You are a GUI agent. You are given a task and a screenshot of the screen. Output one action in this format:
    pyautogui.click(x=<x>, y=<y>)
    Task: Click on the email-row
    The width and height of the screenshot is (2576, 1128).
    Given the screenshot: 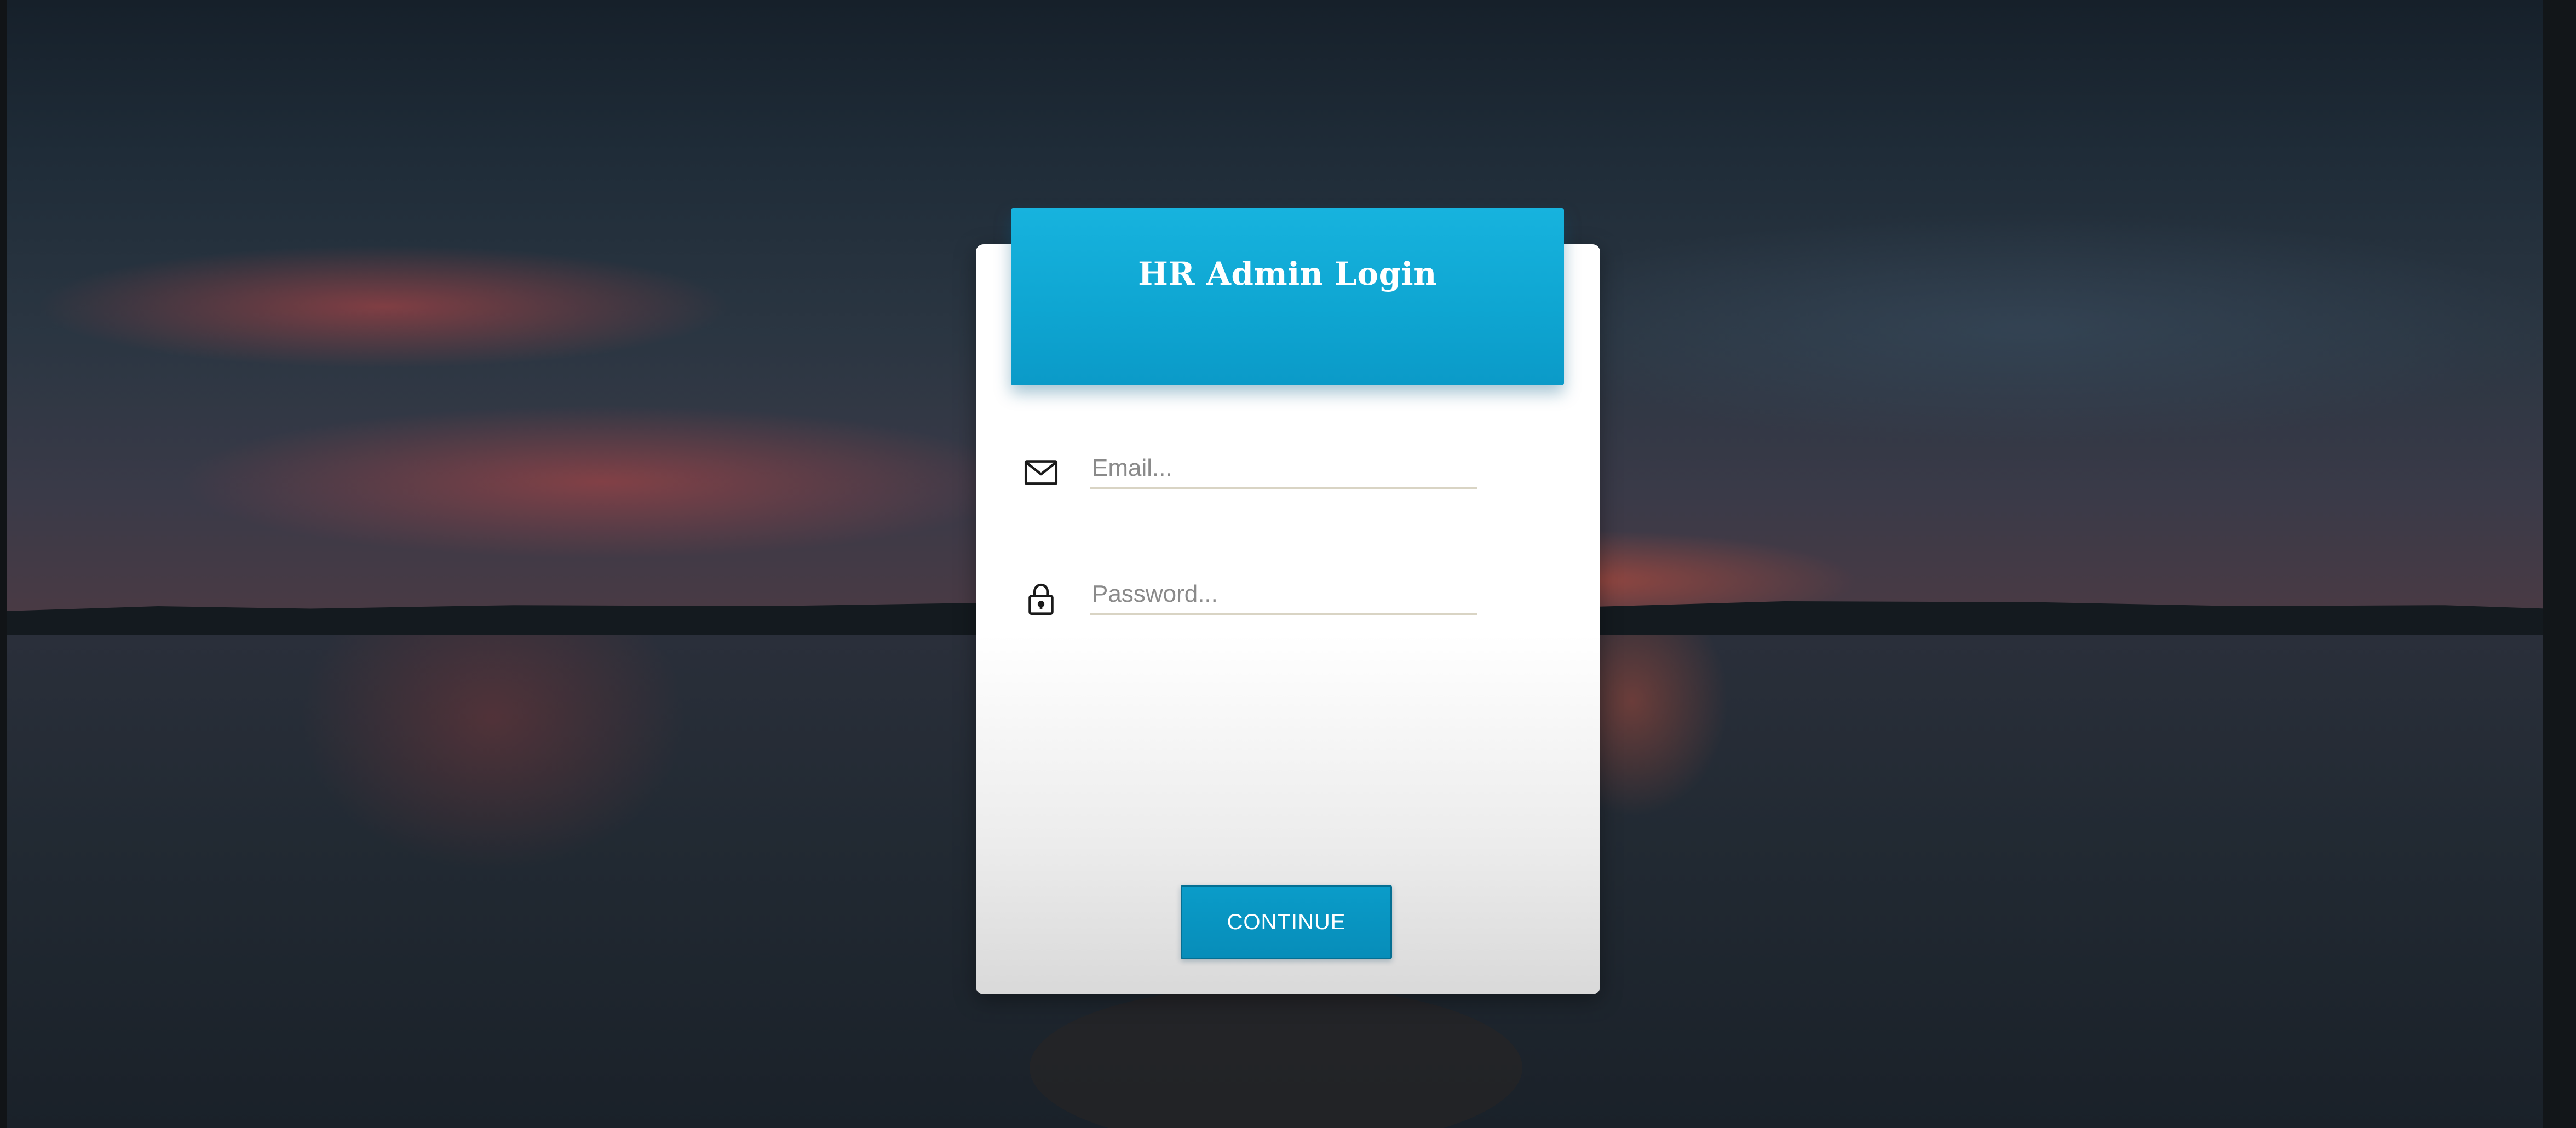 What is the action you would take?
    pyautogui.click(x=1285, y=468)
    